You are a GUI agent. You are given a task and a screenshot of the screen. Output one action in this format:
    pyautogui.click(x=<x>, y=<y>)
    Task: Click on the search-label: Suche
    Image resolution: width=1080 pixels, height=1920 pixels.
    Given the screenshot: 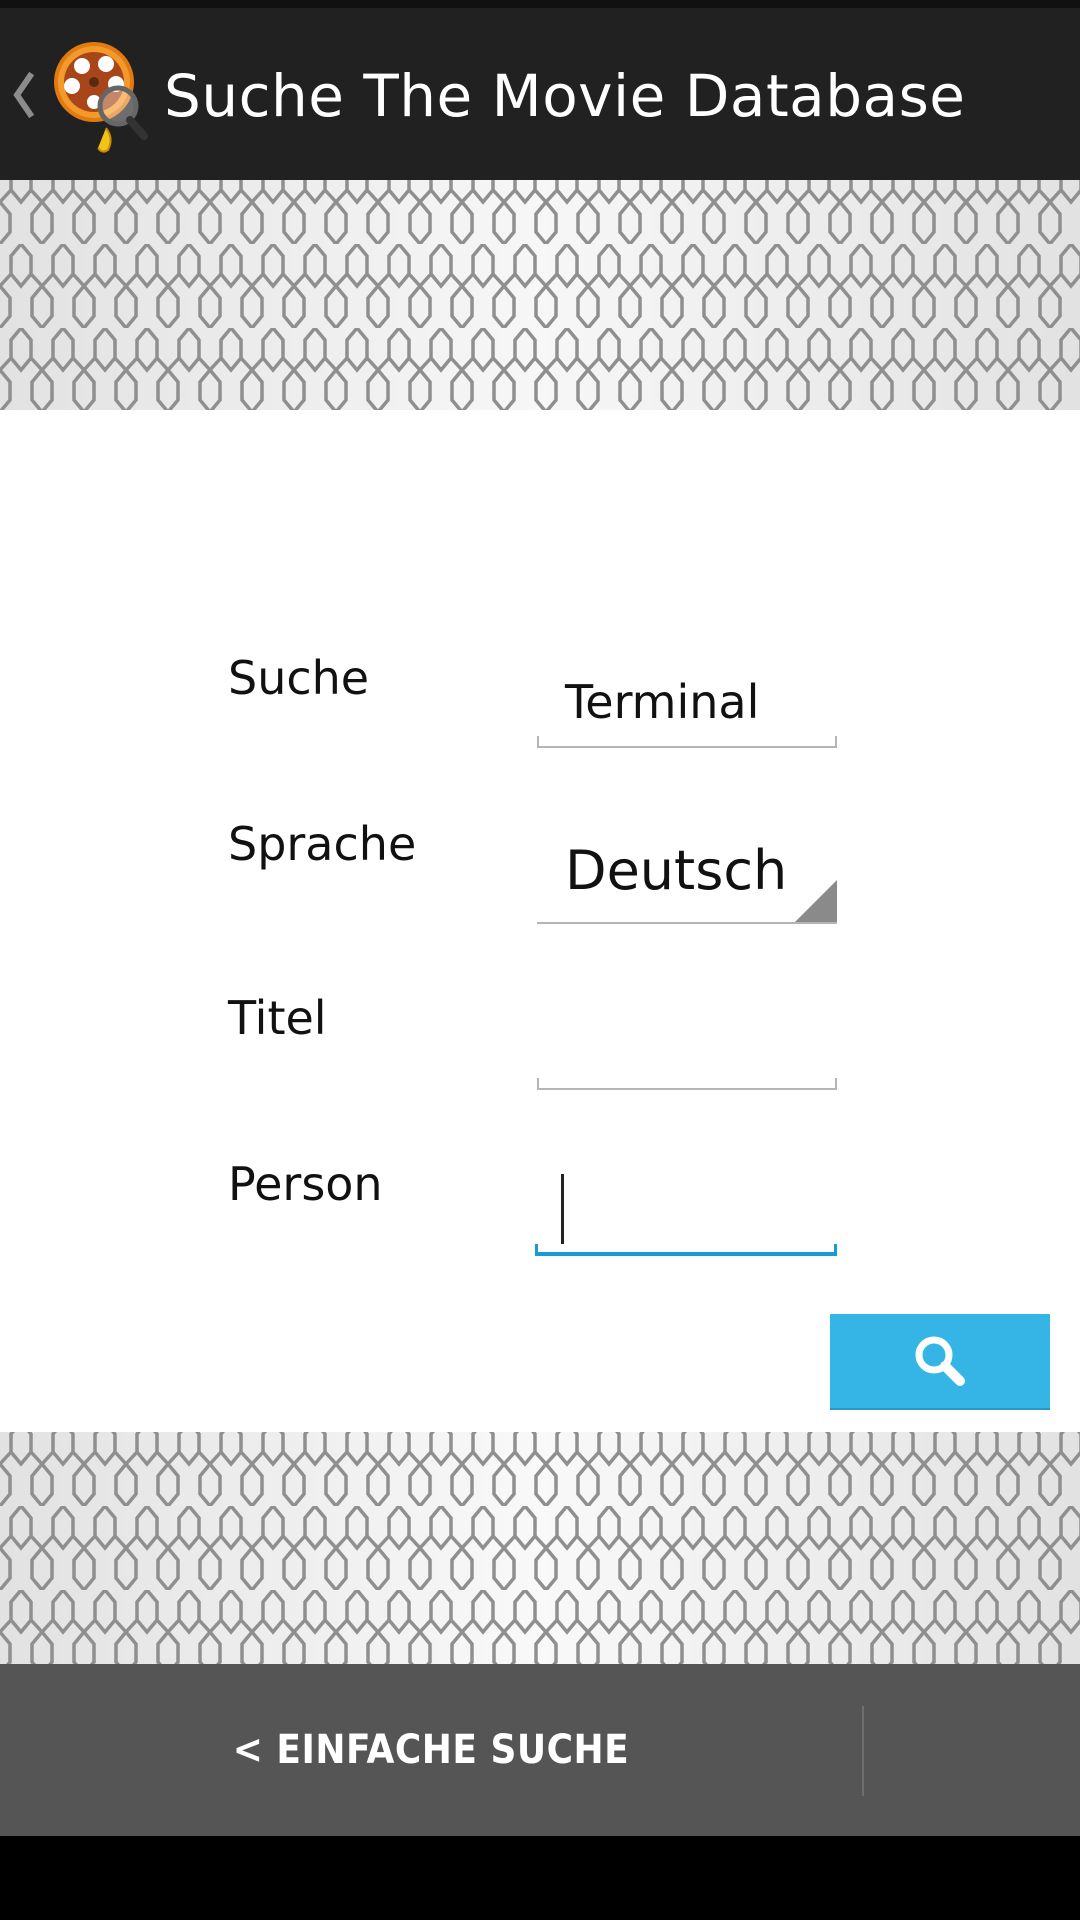 What is the action you would take?
    pyautogui.click(x=299, y=678)
    